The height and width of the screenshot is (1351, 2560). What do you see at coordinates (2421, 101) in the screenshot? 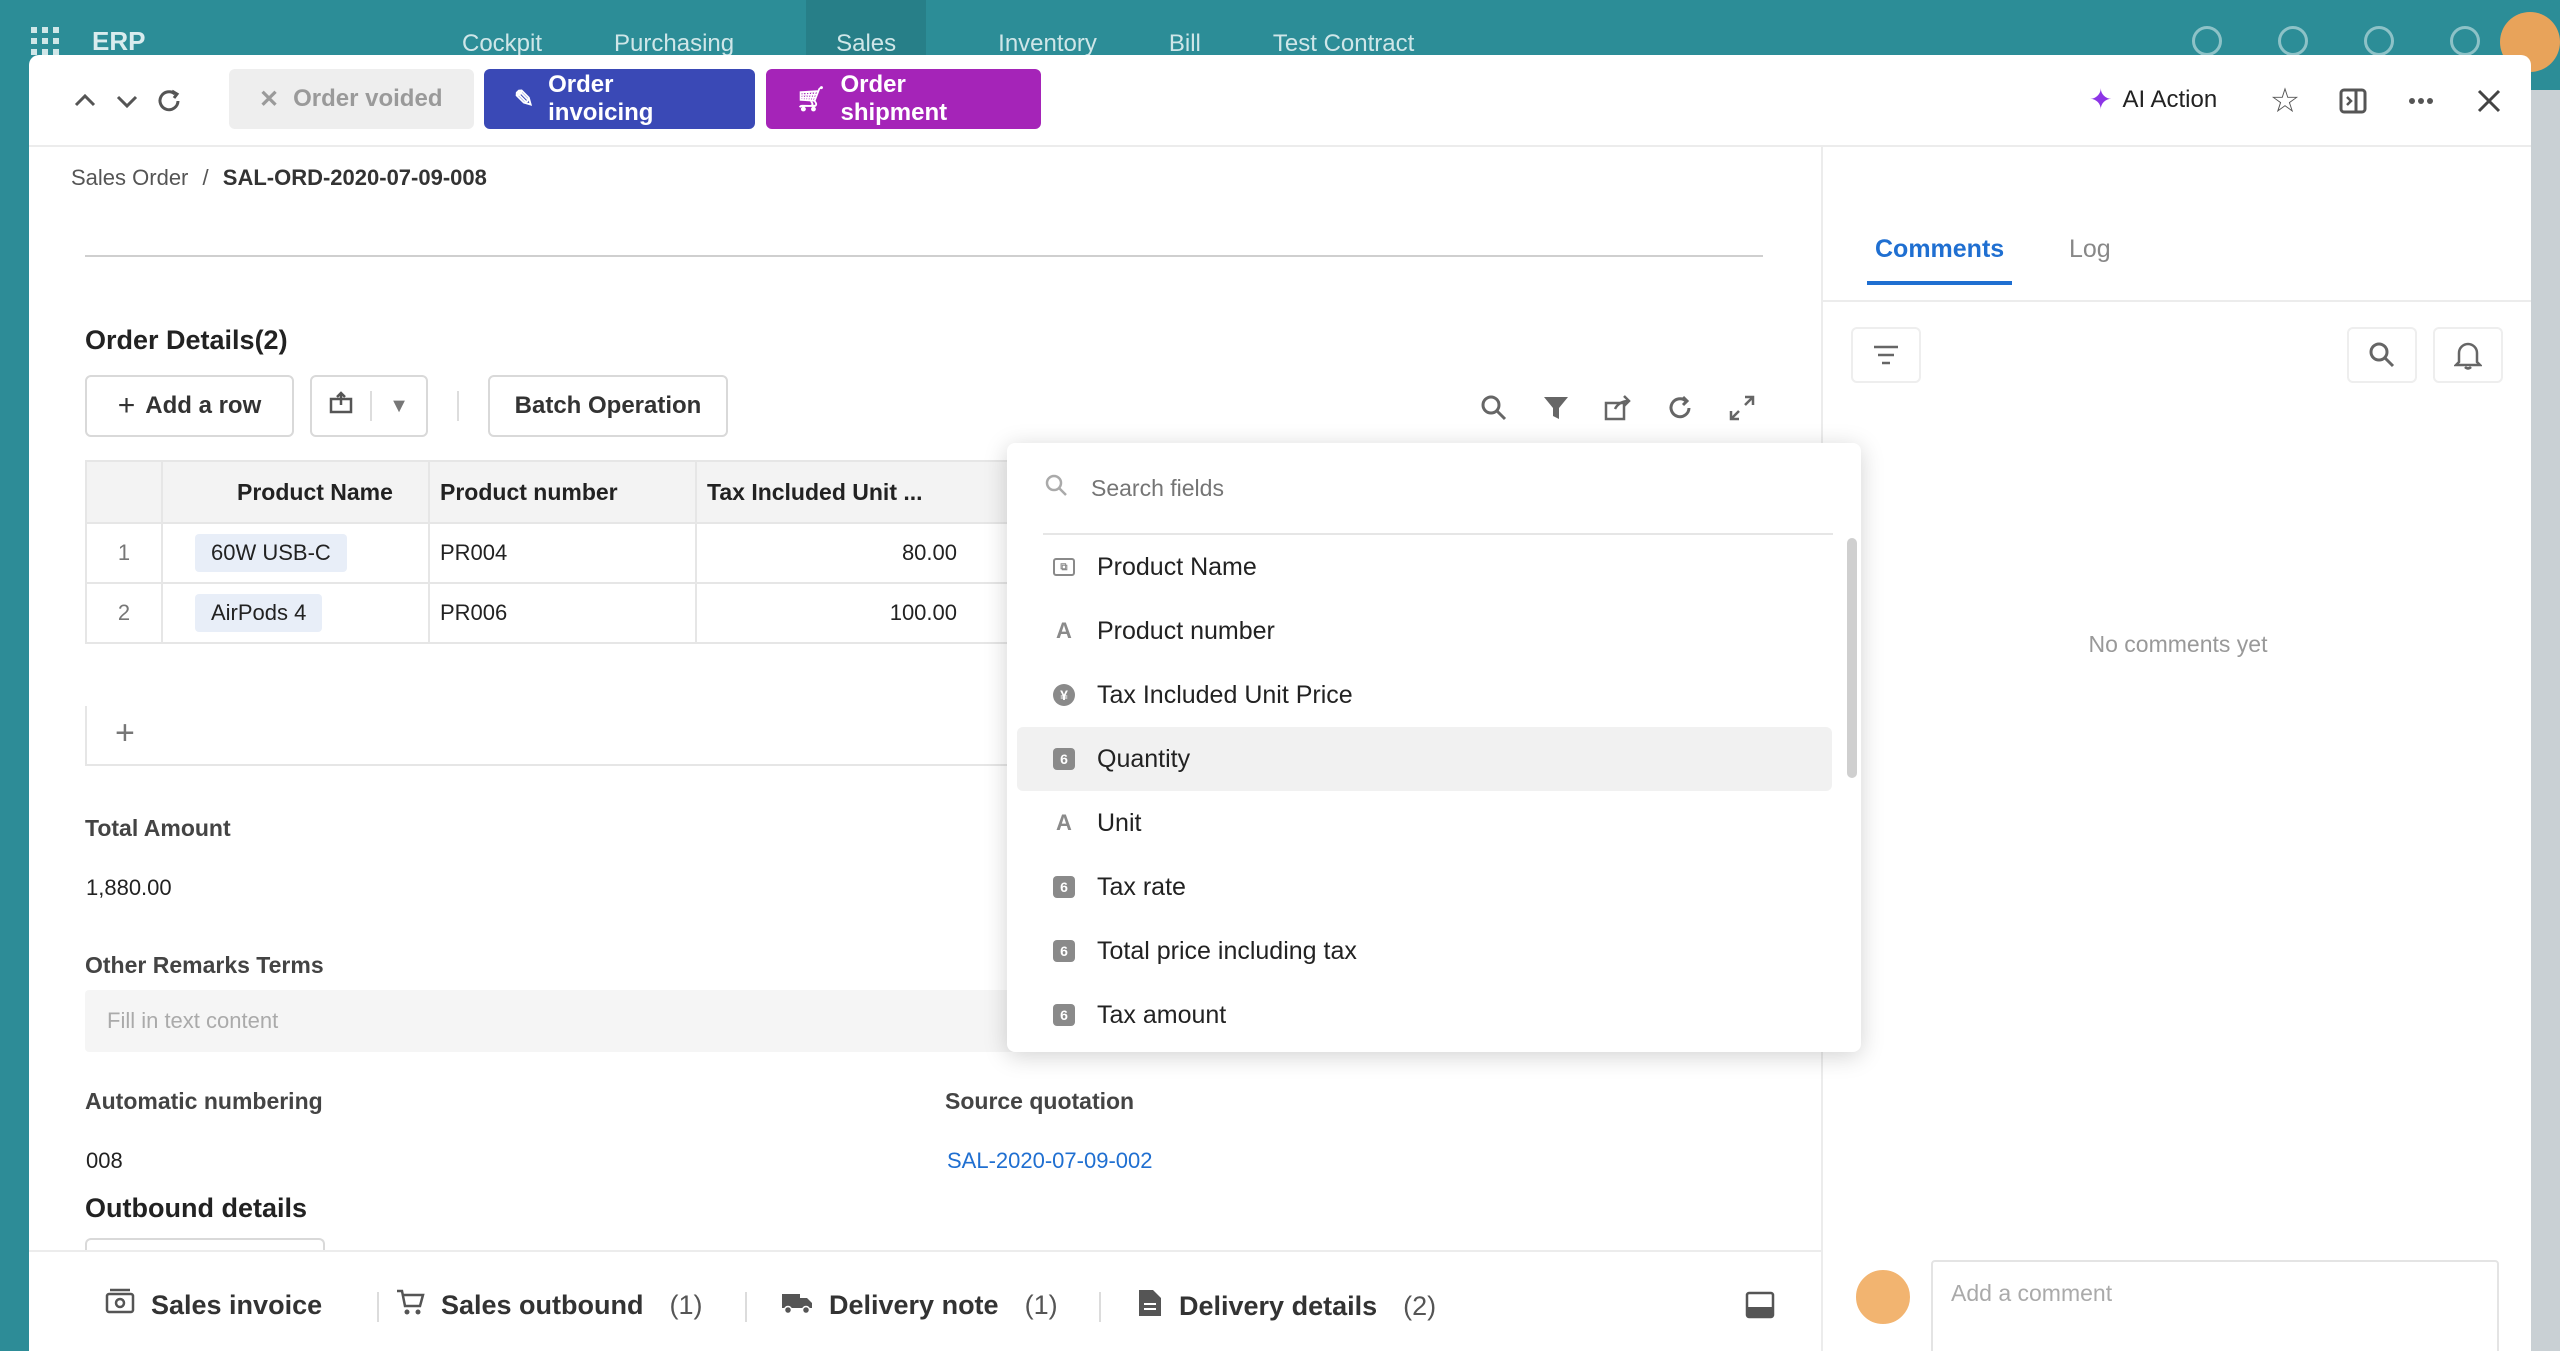
I see `more-icon` at bounding box center [2421, 101].